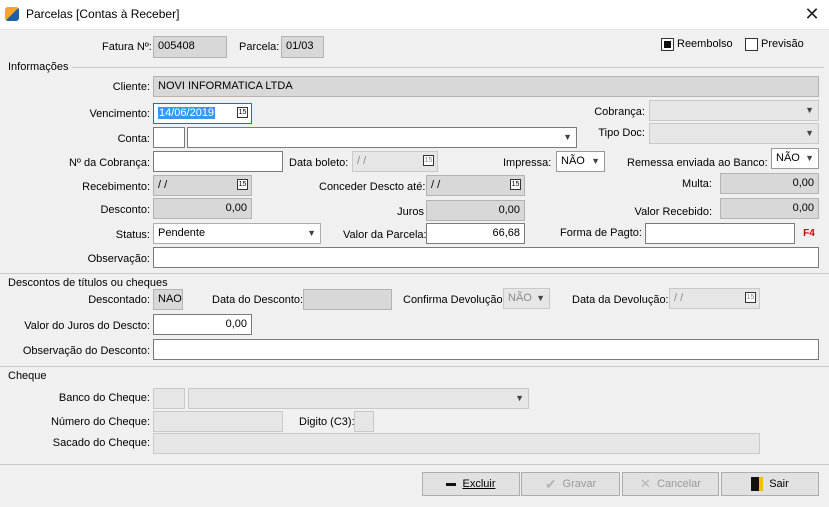 The image size is (829, 507). Describe the element at coordinates (734, 133) in the screenshot. I see `tipo-doc-select: ▼` at that location.